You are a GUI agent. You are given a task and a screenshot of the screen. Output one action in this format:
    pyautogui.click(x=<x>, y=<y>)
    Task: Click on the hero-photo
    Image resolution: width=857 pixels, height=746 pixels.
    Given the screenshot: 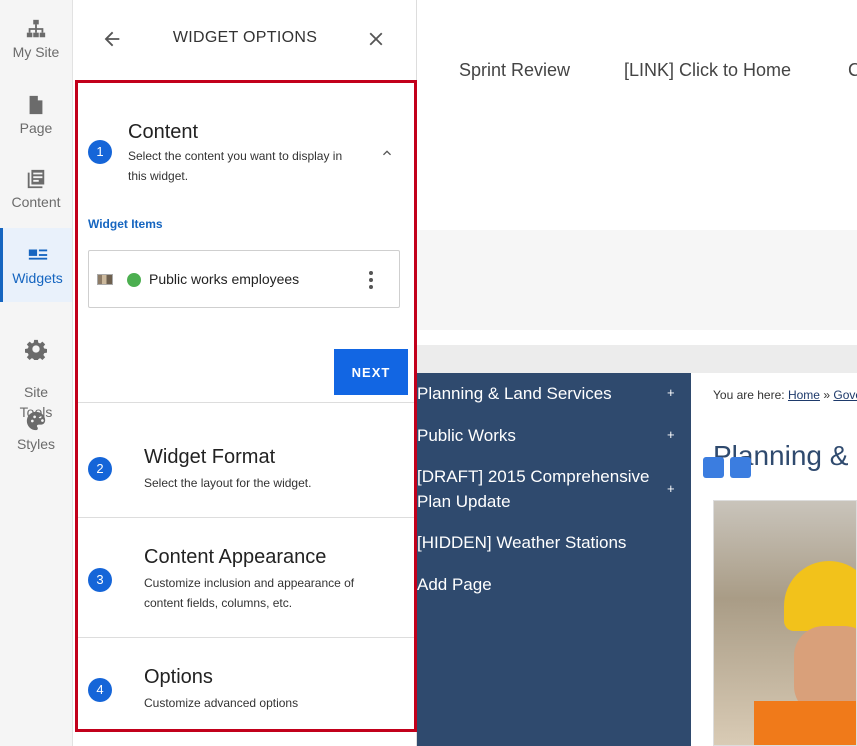 What is the action you would take?
    pyautogui.click(x=785, y=623)
    